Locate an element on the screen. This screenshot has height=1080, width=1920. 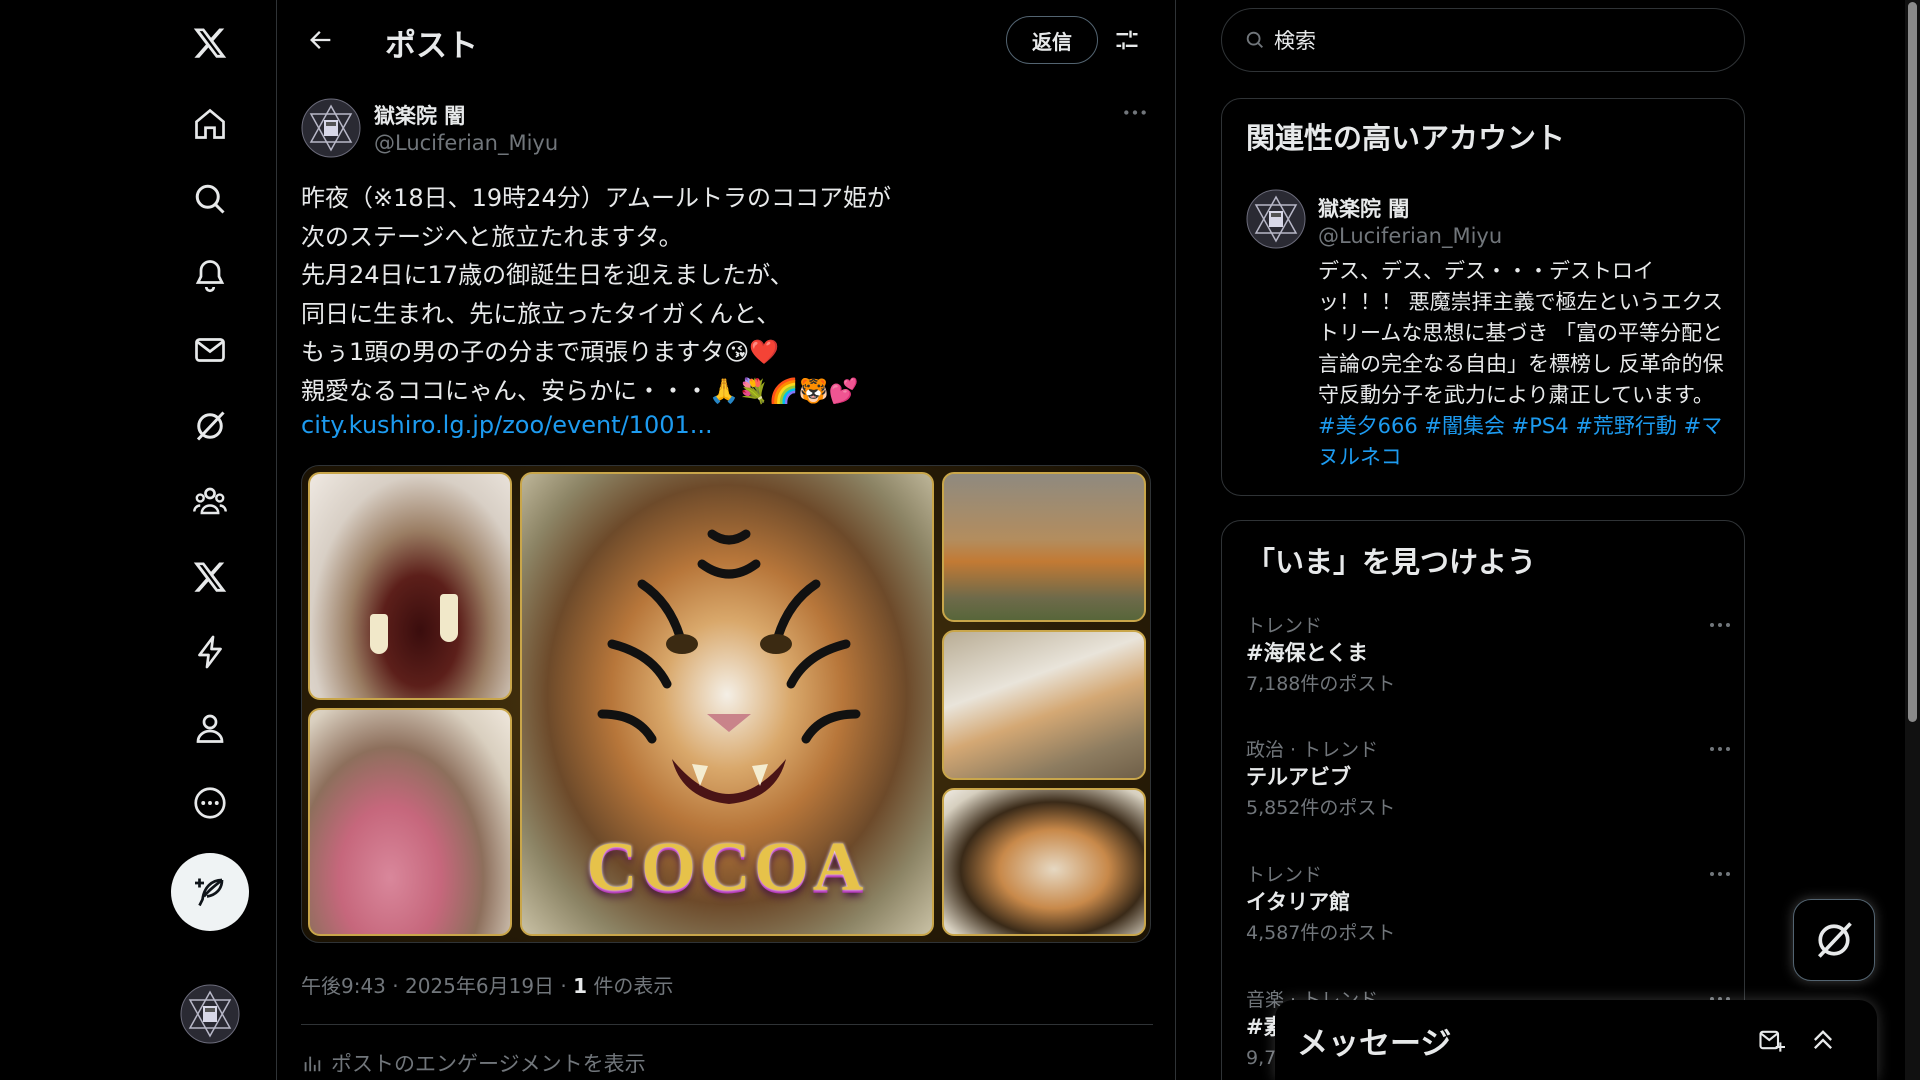
messages-drawer-title: メッセージ is located at coordinates (1374, 1044).